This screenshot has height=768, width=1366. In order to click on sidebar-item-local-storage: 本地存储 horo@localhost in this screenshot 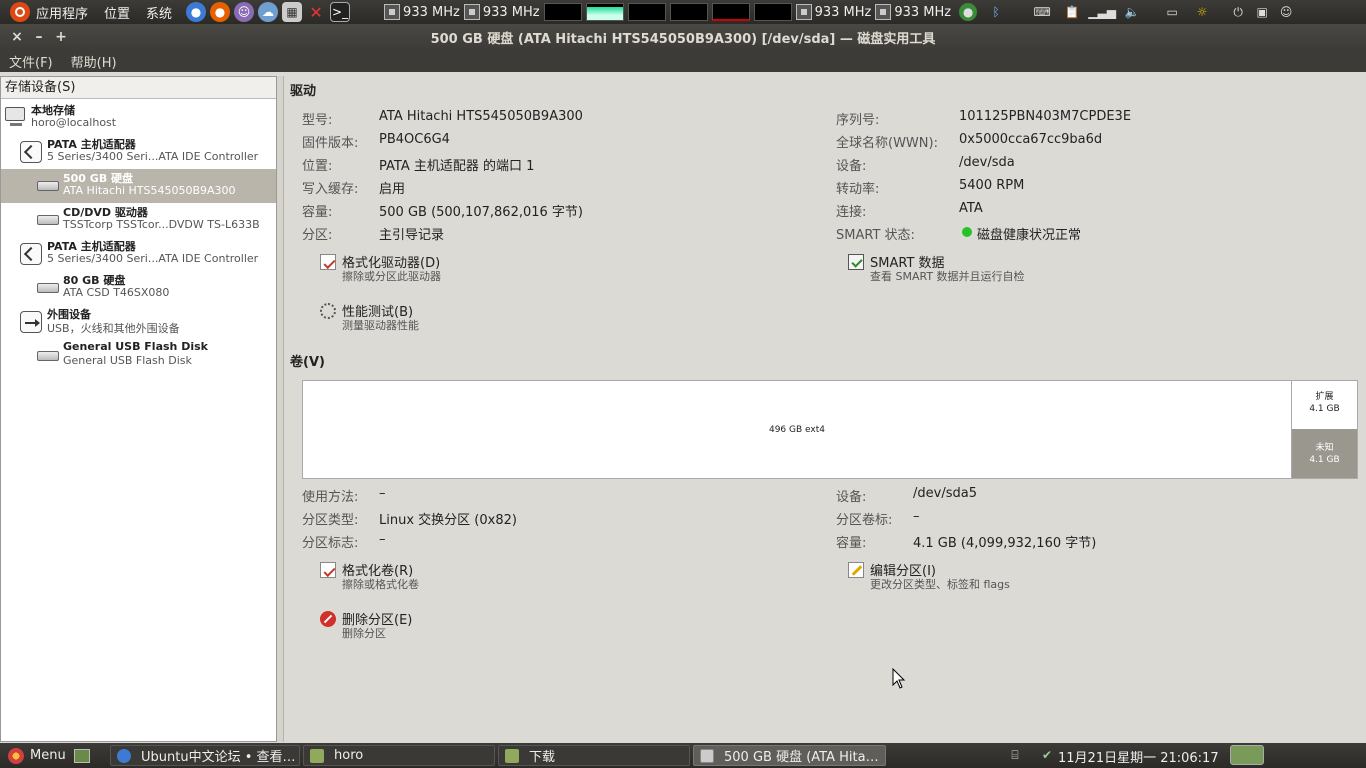, I will do `click(138, 118)`.